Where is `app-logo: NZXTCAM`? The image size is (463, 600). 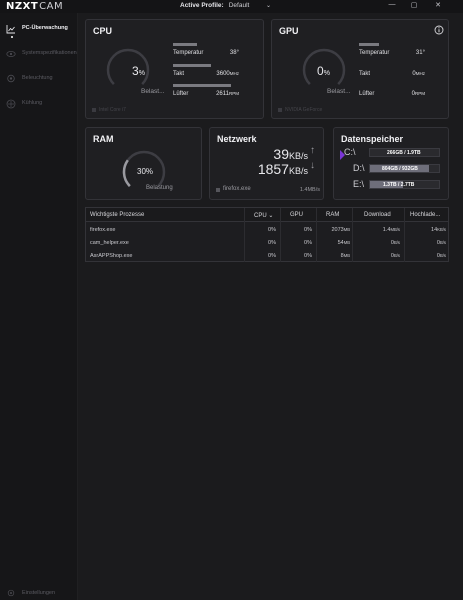
app-logo: NZXTCAM is located at coordinates (35, 6).